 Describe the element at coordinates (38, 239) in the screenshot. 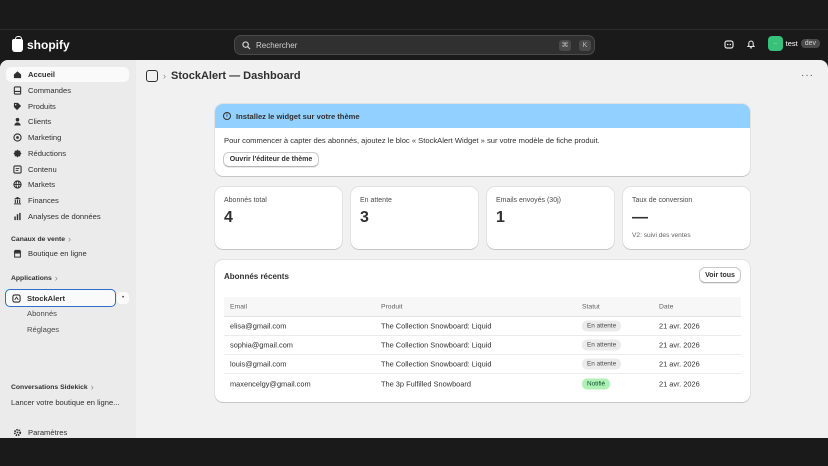

I see `section-label: Canaux de vente` at that location.